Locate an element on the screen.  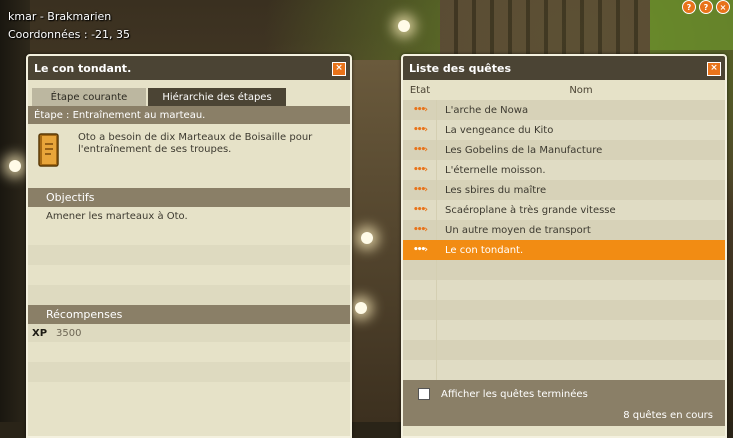
map-coordinates: Coordonnées : -21, 35 is located at coordinates (69, 34).